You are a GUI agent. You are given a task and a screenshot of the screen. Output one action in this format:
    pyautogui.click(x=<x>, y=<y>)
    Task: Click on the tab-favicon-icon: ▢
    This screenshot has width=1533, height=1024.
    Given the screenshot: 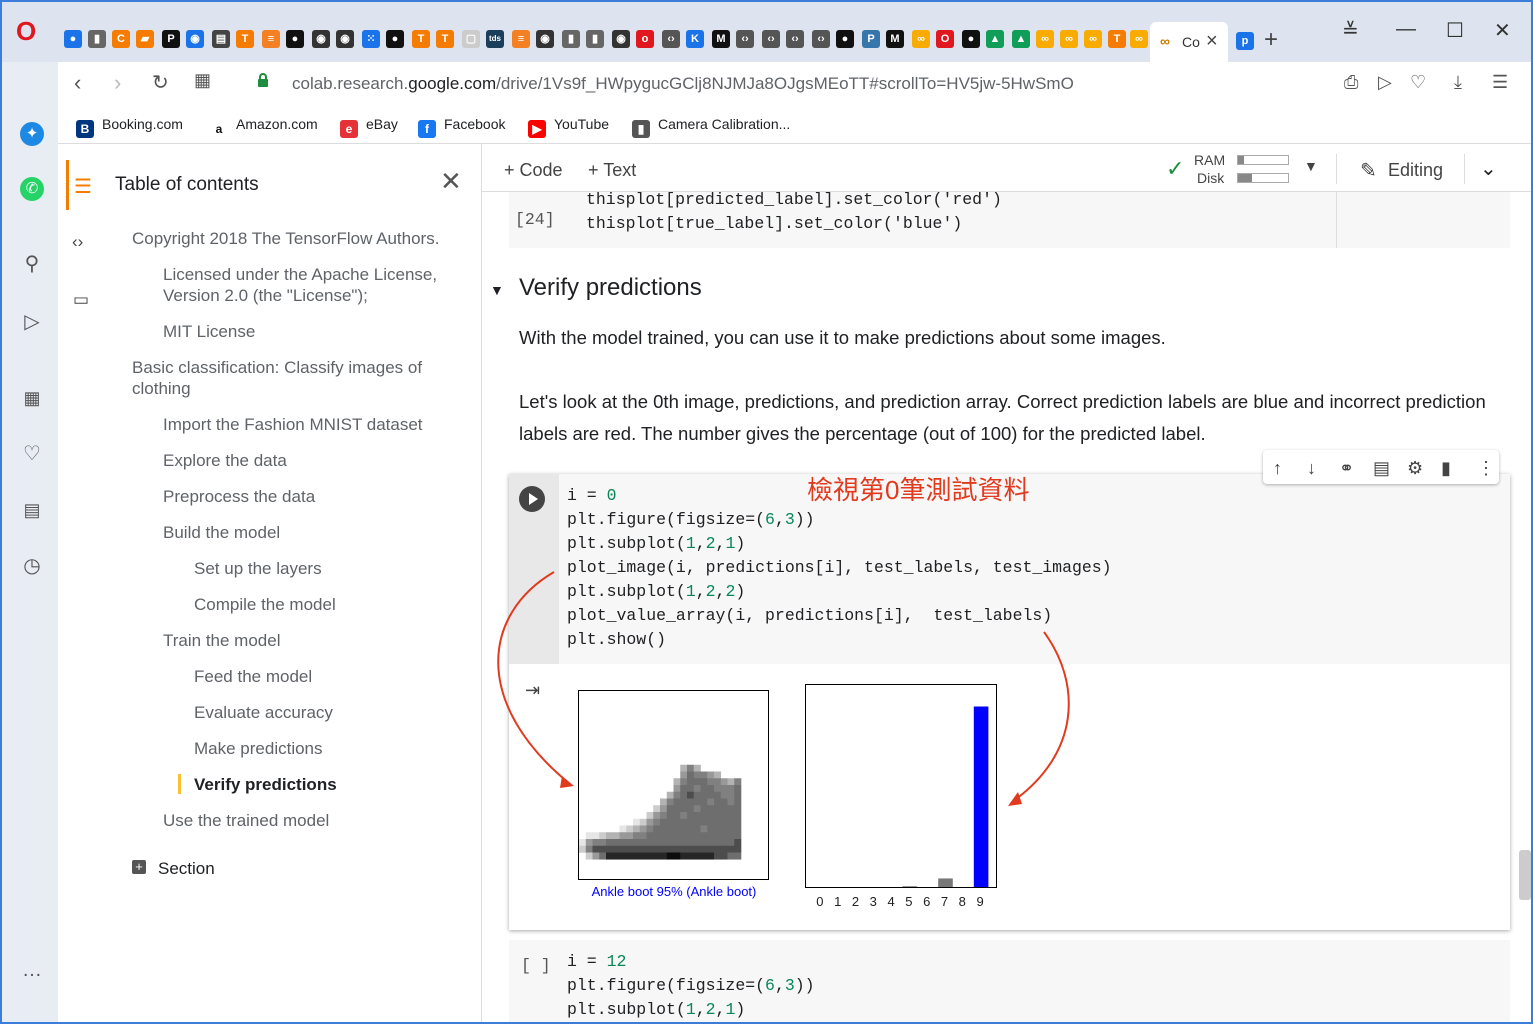 What is the action you would take?
    pyautogui.click(x=471, y=39)
    